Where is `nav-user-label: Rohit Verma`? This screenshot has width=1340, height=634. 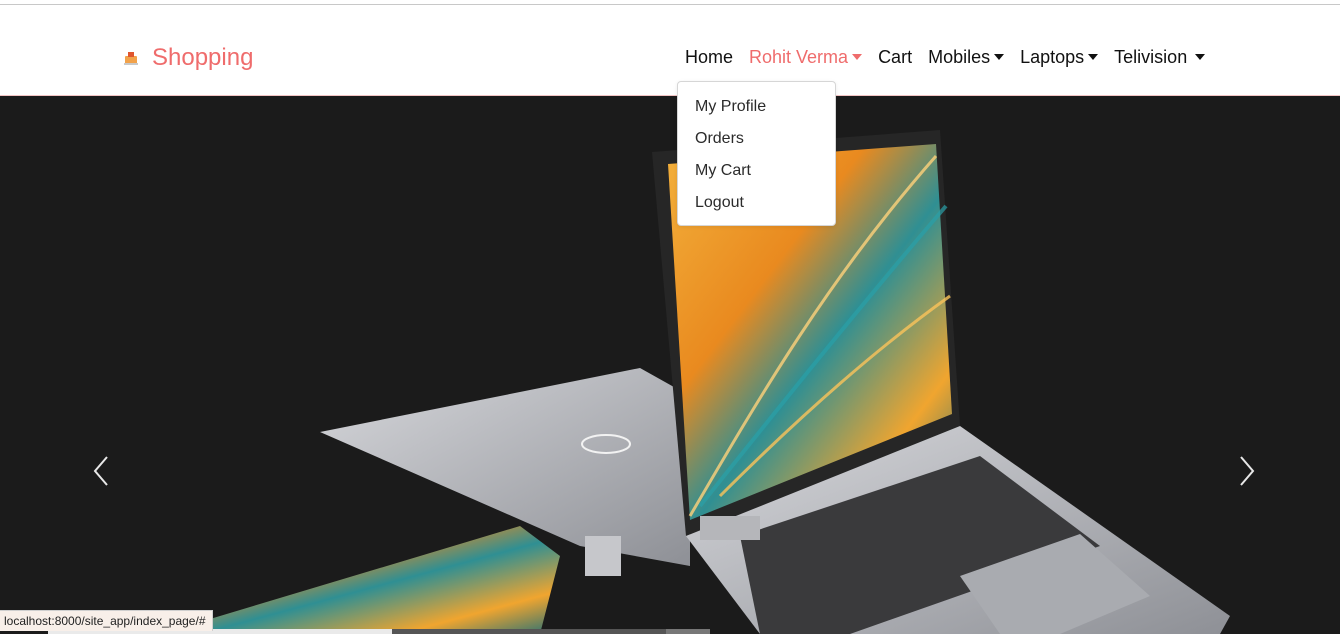 nav-user-label: Rohit Verma is located at coordinates (799, 57).